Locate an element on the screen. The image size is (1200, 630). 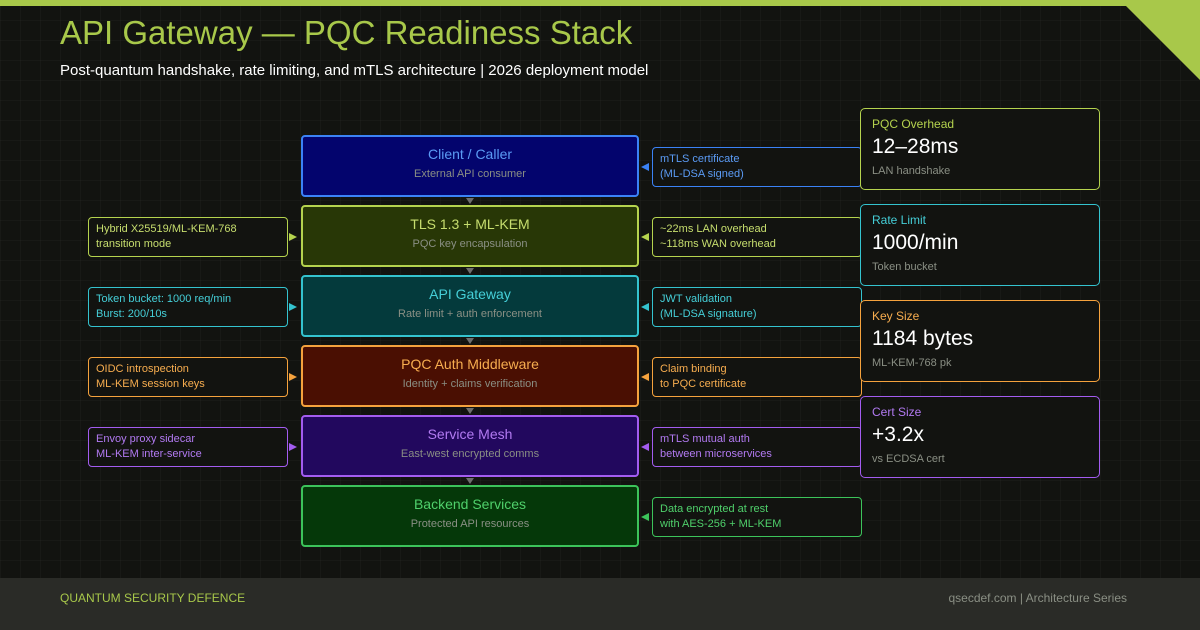
metric-note: Token bucket is located at coordinates (904, 267).